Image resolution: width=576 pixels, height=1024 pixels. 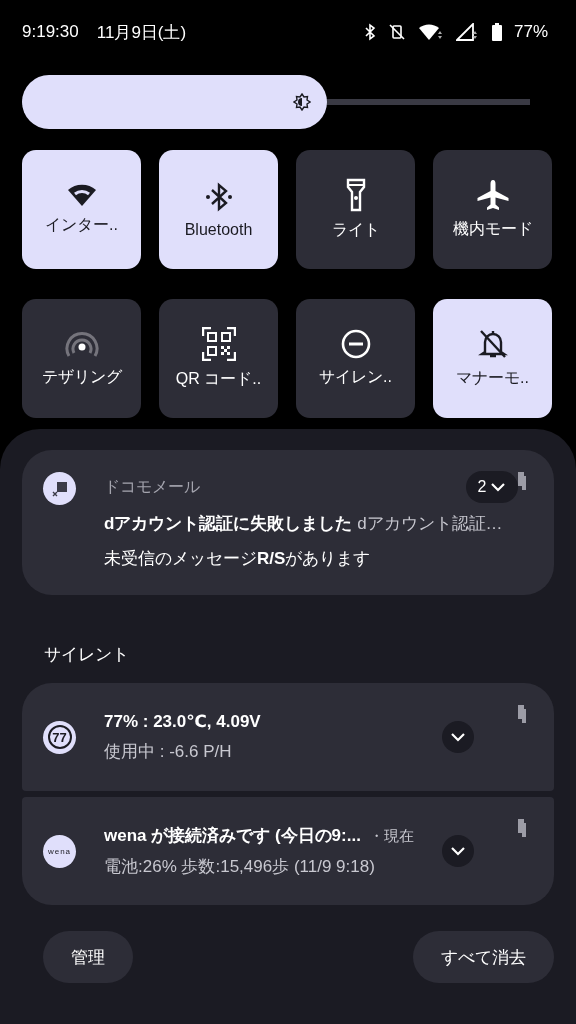 I want to click on qr-code-icon, so click(x=218, y=344).